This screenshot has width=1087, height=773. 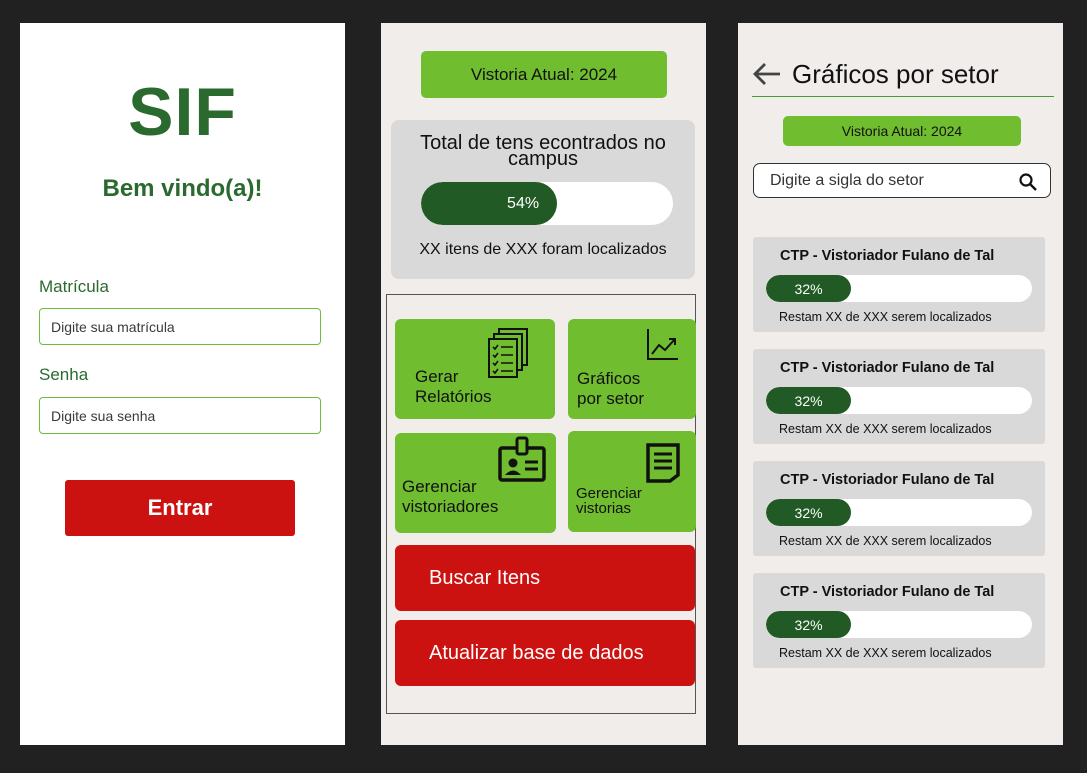 I want to click on sector-charts-label: Gráficos por setor, so click(x=611, y=388).